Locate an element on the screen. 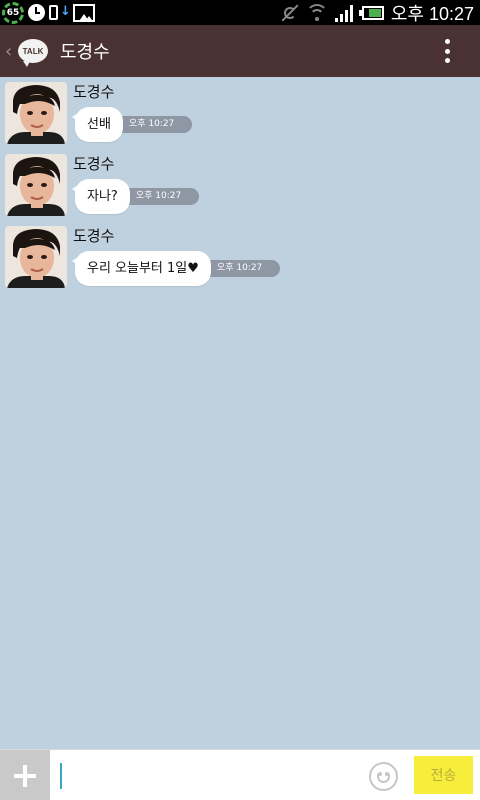 This screenshot has width=480, height=800. clock-icon is located at coordinates (36, 12).